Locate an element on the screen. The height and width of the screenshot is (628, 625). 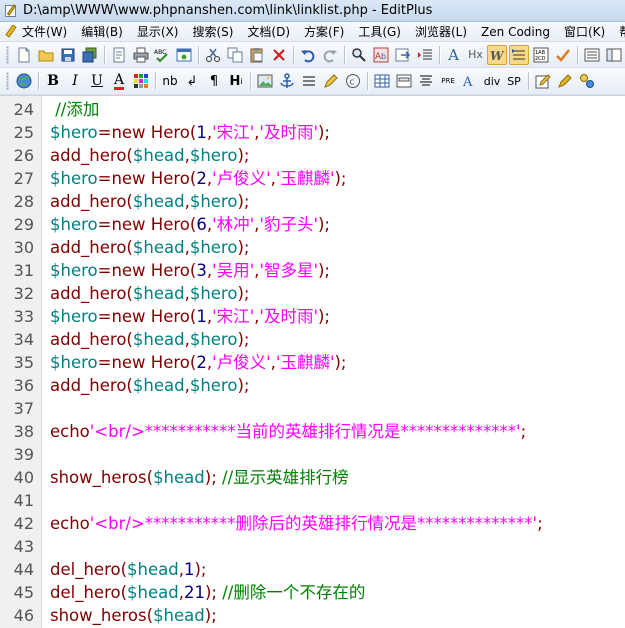
toolbar-separator is located at coordinates (104, 54).